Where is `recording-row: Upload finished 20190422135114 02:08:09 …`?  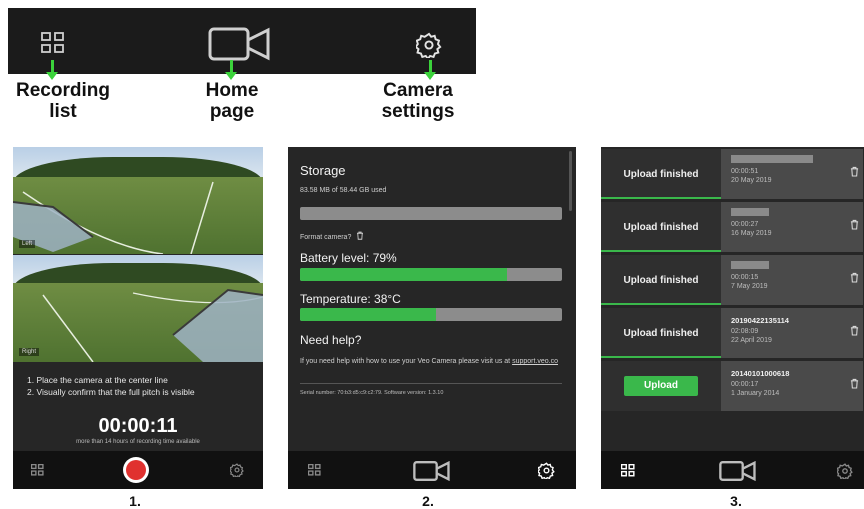 recording-row: Upload finished 20190422135114 02:08:09 … is located at coordinates (732, 333).